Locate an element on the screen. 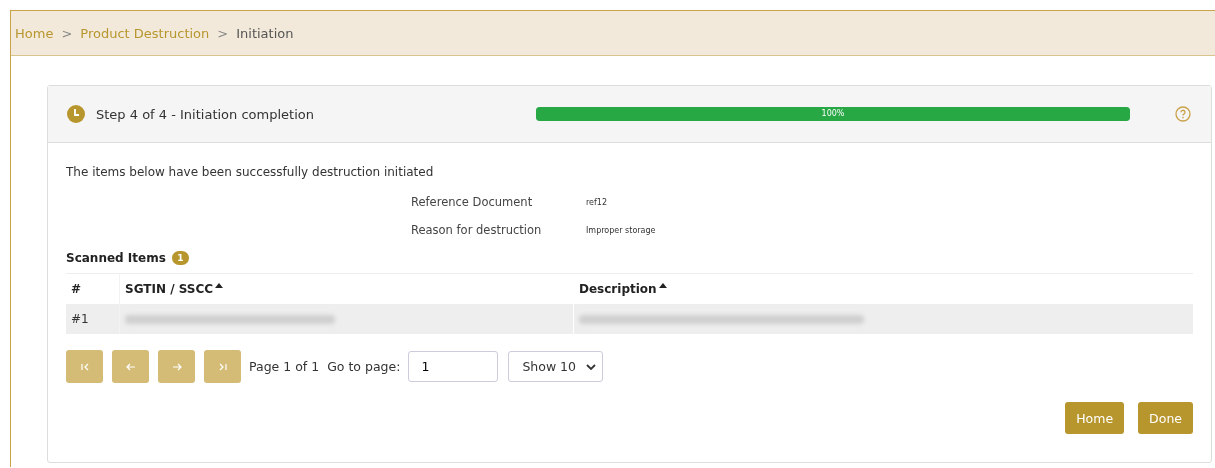 This screenshot has width=1215, height=468. progress-reading: 100% is located at coordinates (833, 114).